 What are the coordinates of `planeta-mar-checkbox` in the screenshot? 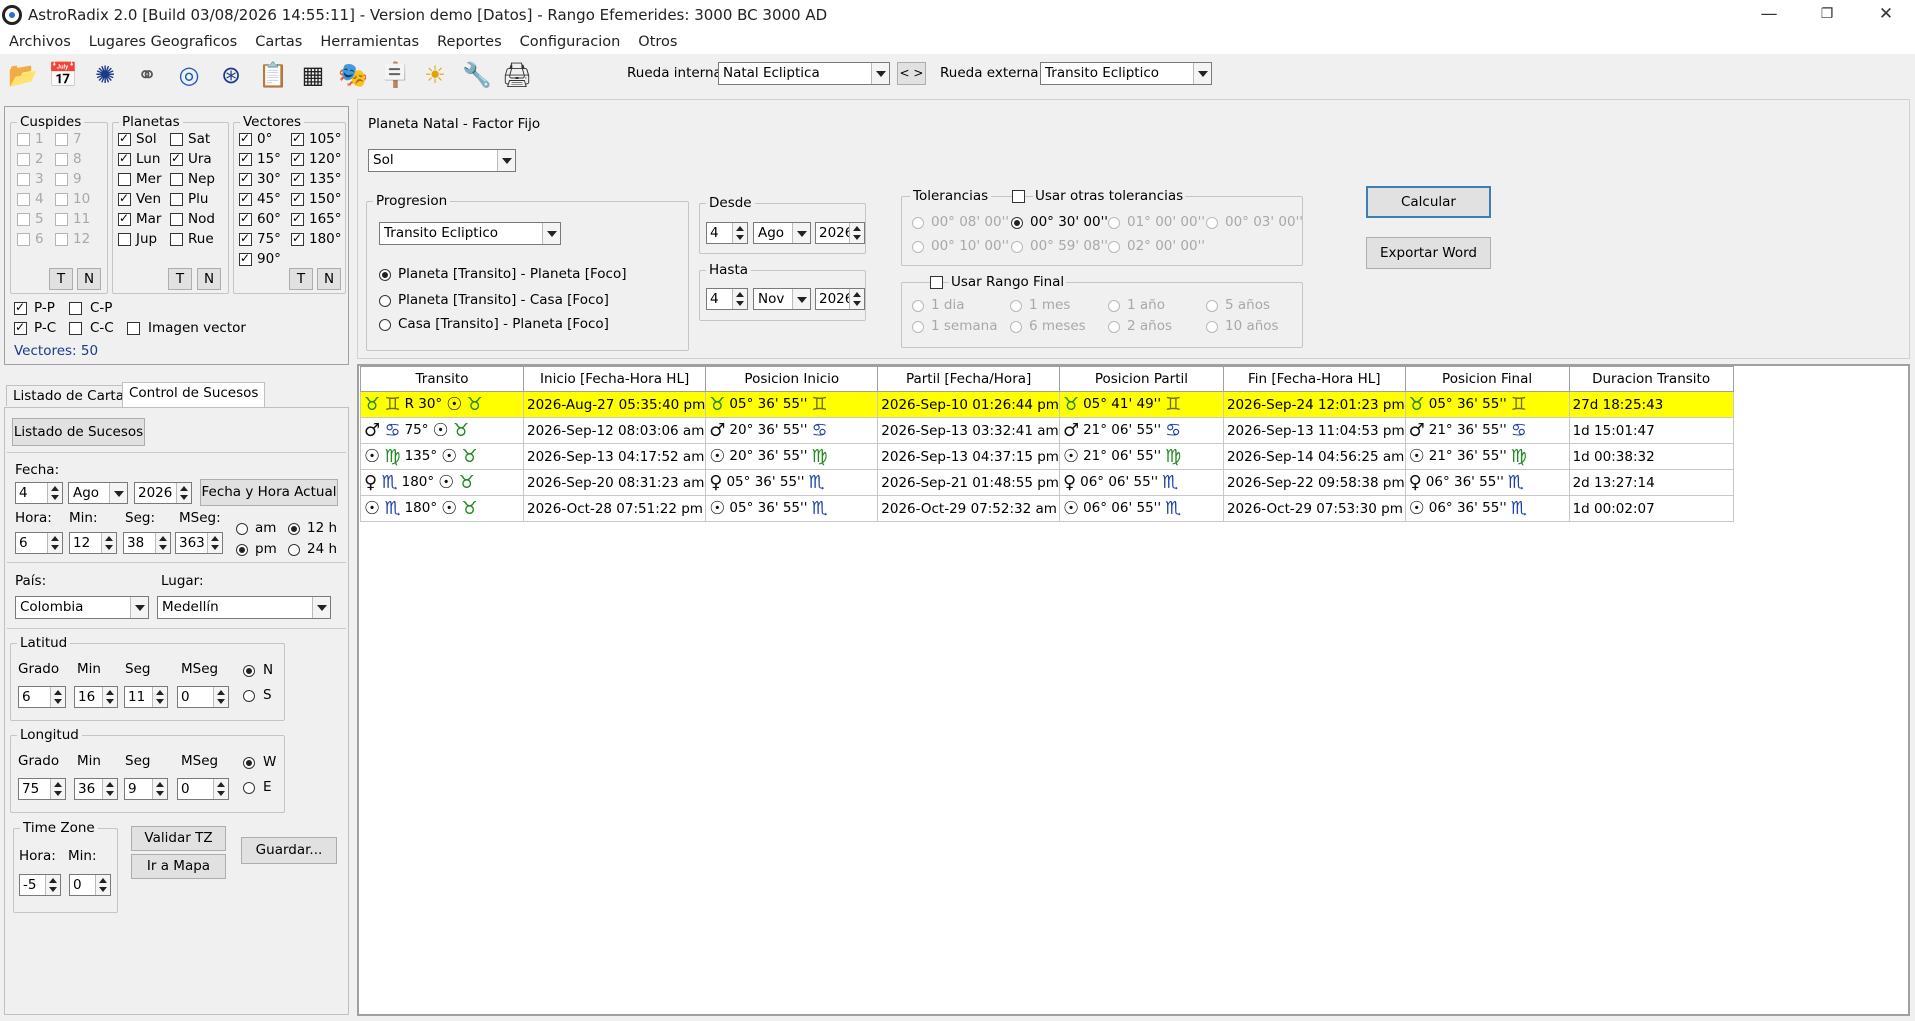 It's located at (124, 218).